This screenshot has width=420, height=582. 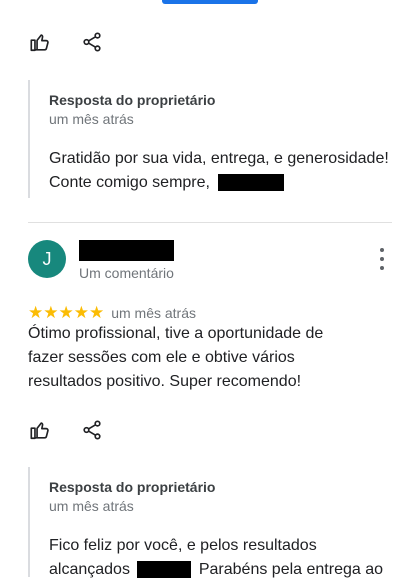 I want to click on avatar: J, so click(x=47, y=259).